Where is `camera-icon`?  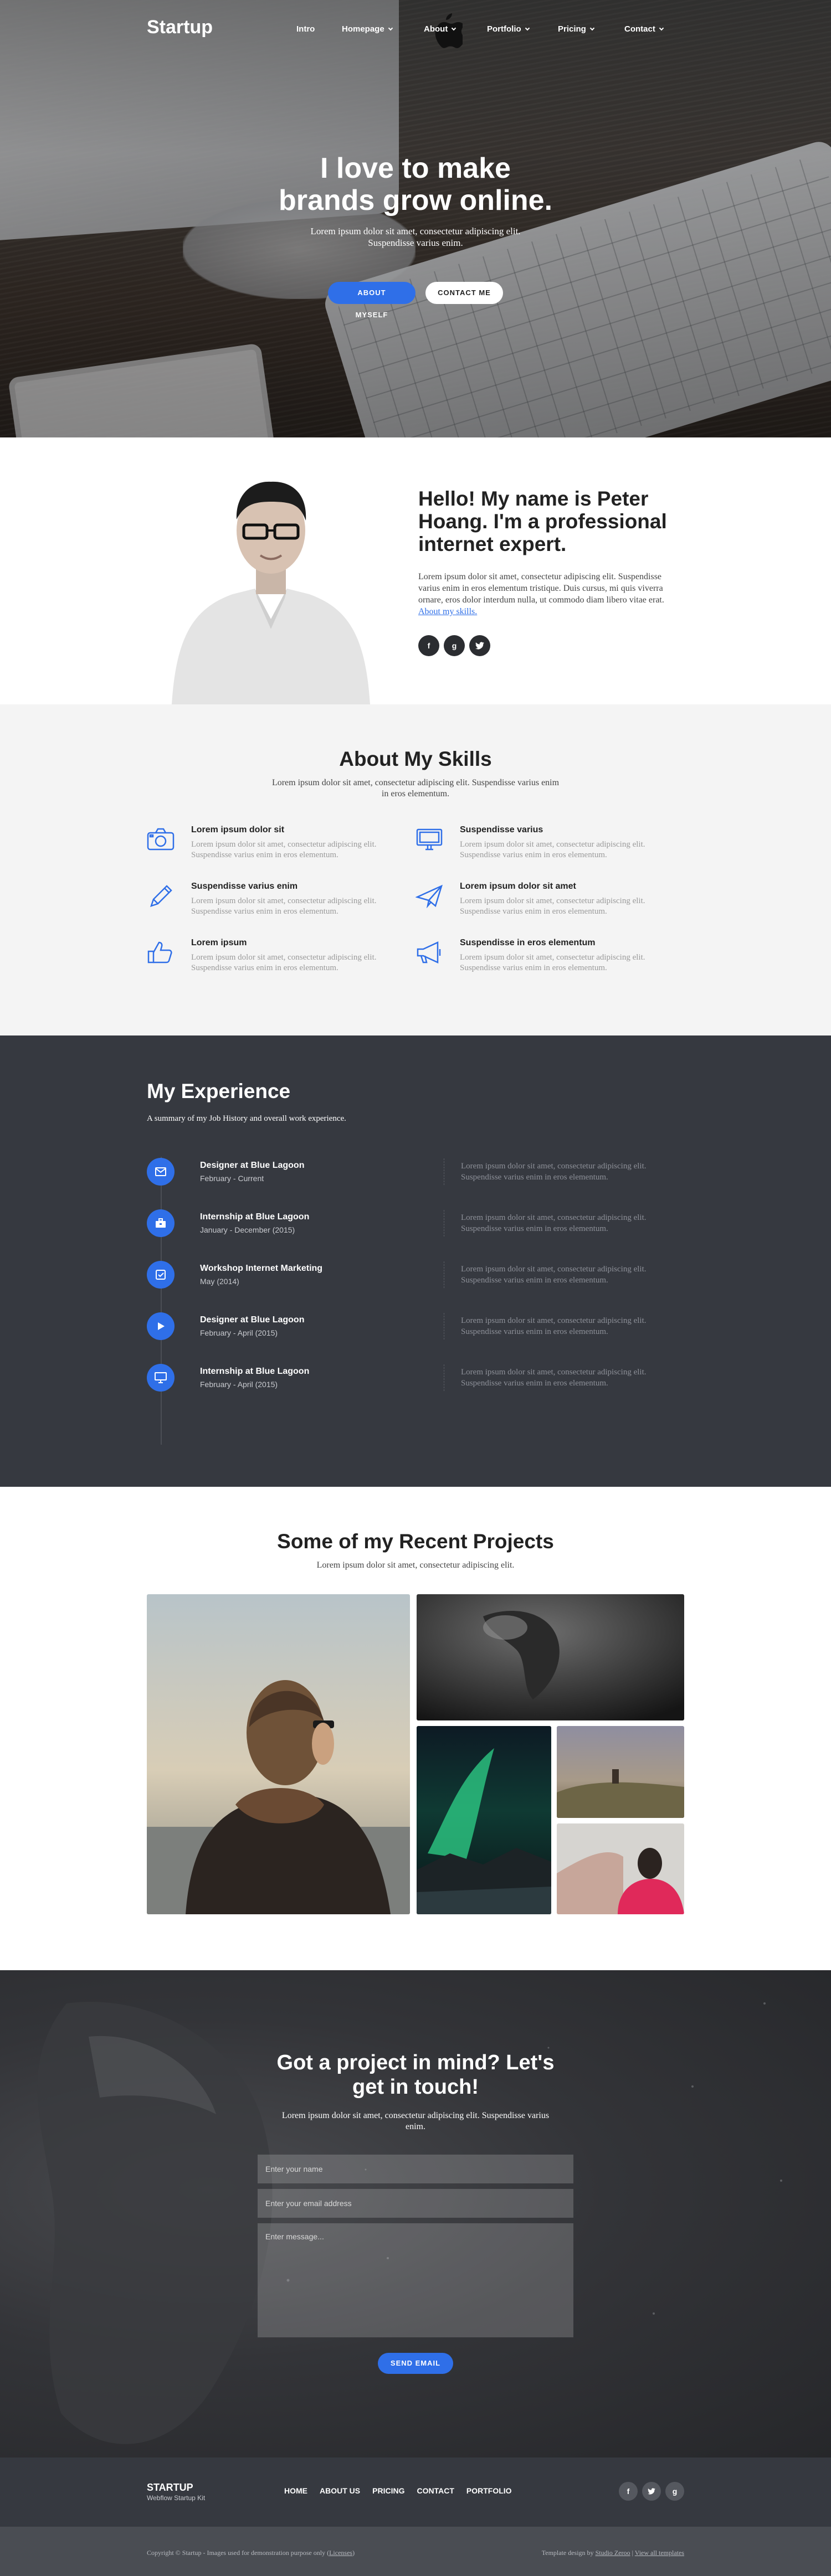
camera-icon is located at coordinates (169, 846).